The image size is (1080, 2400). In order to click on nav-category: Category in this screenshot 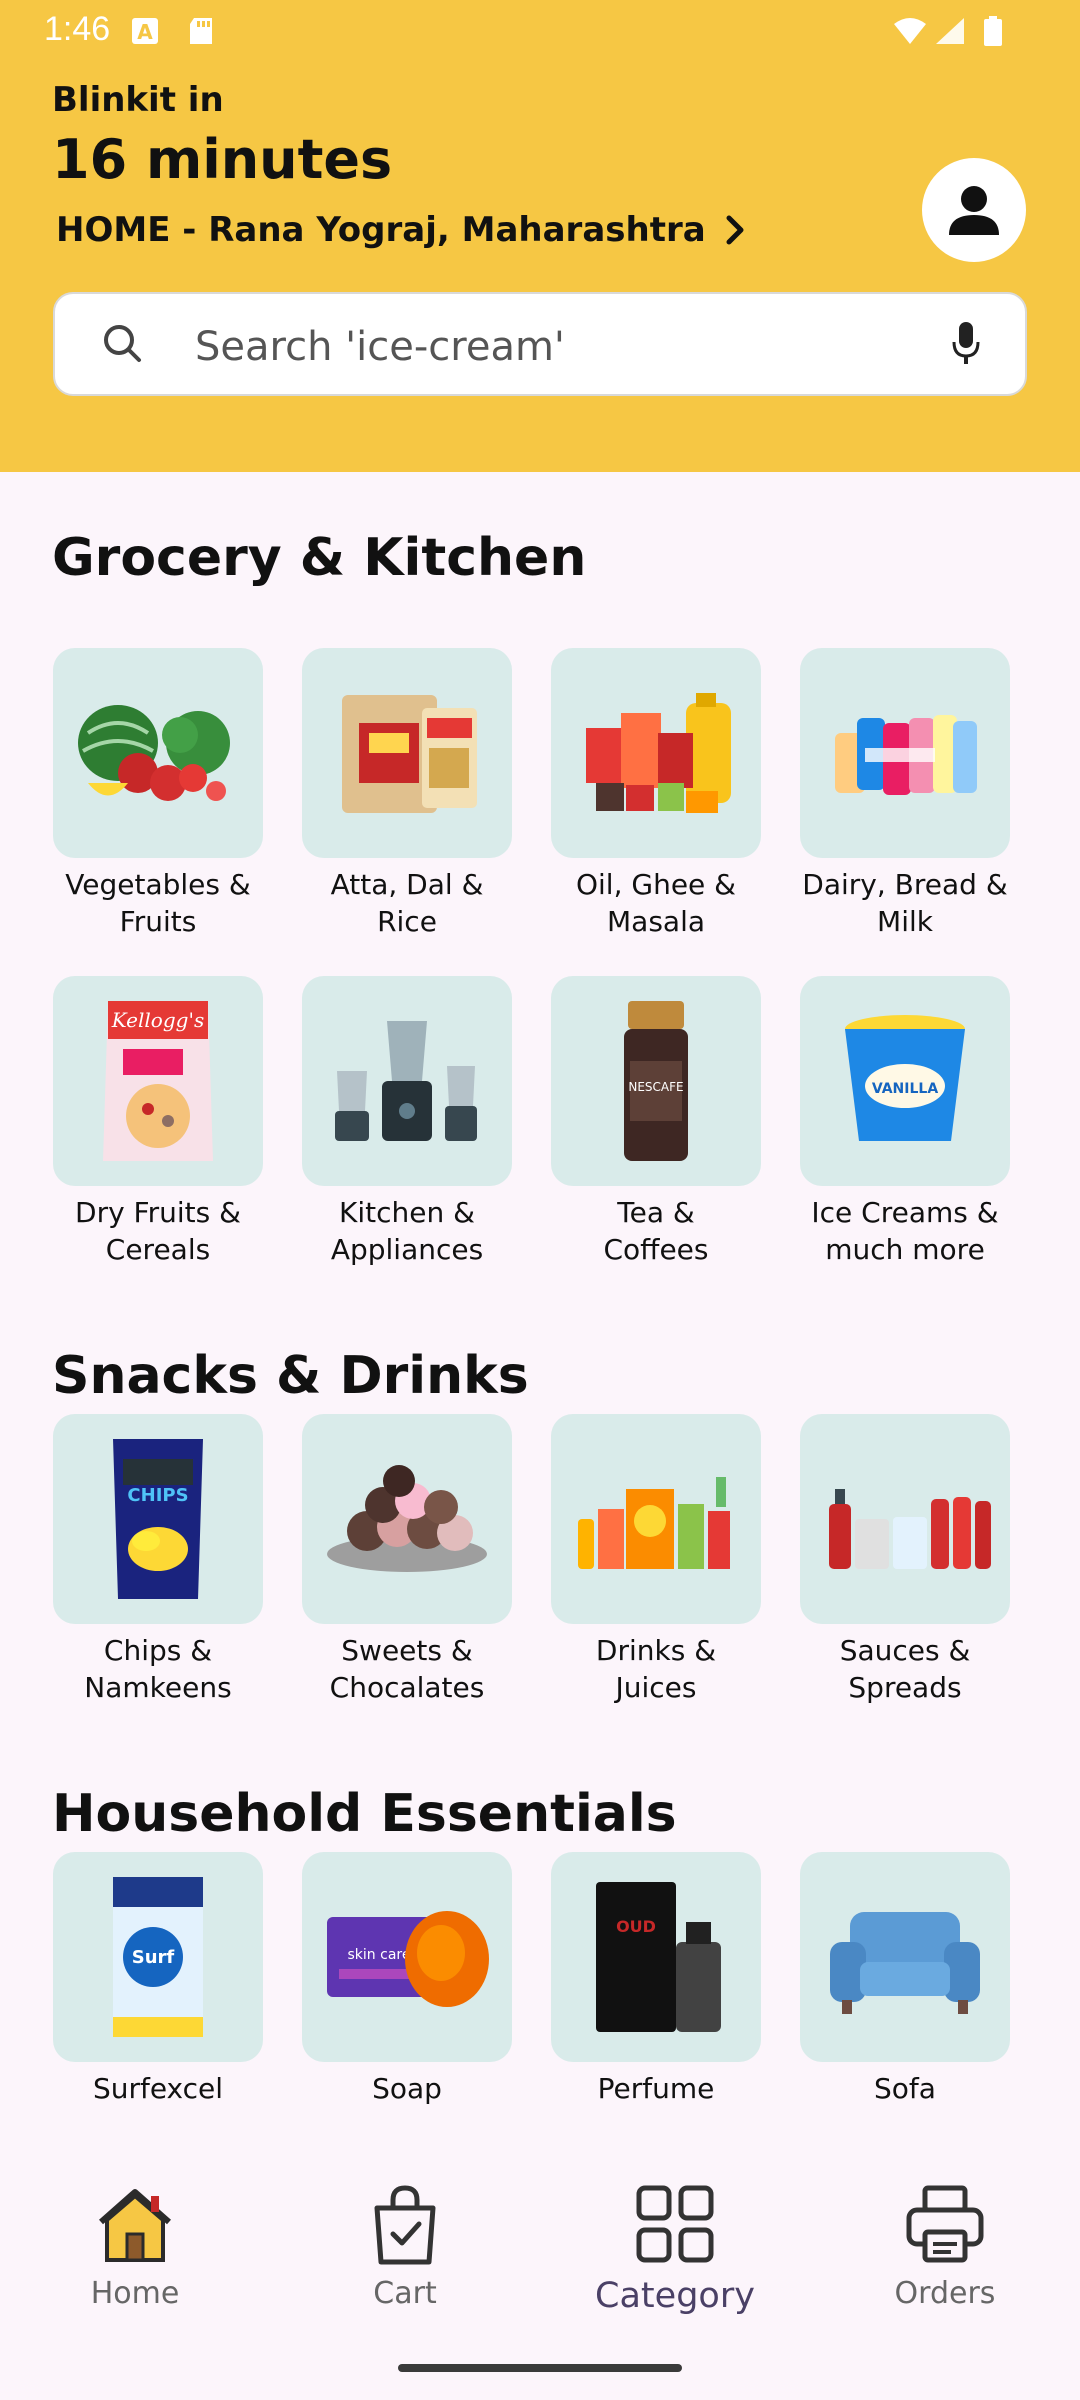, I will do `click(675, 2249)`.